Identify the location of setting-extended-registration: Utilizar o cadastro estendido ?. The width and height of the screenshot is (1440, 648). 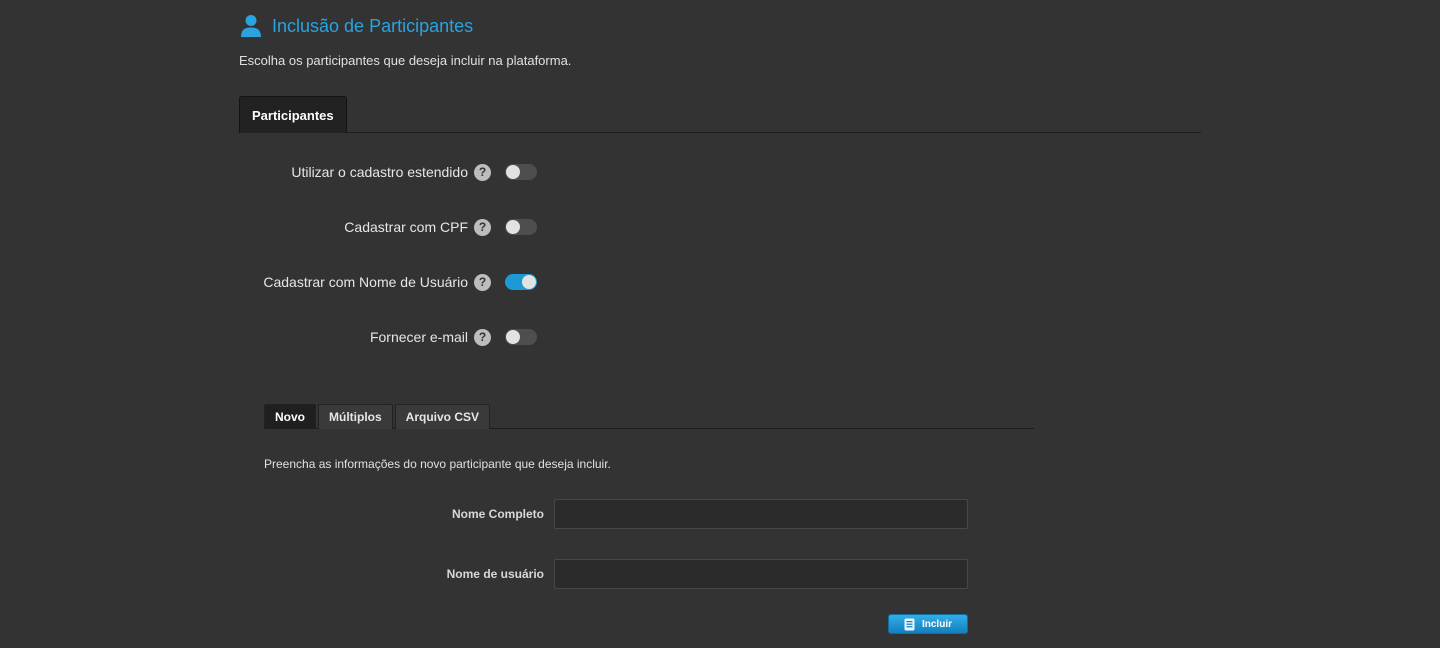
(389, 172).